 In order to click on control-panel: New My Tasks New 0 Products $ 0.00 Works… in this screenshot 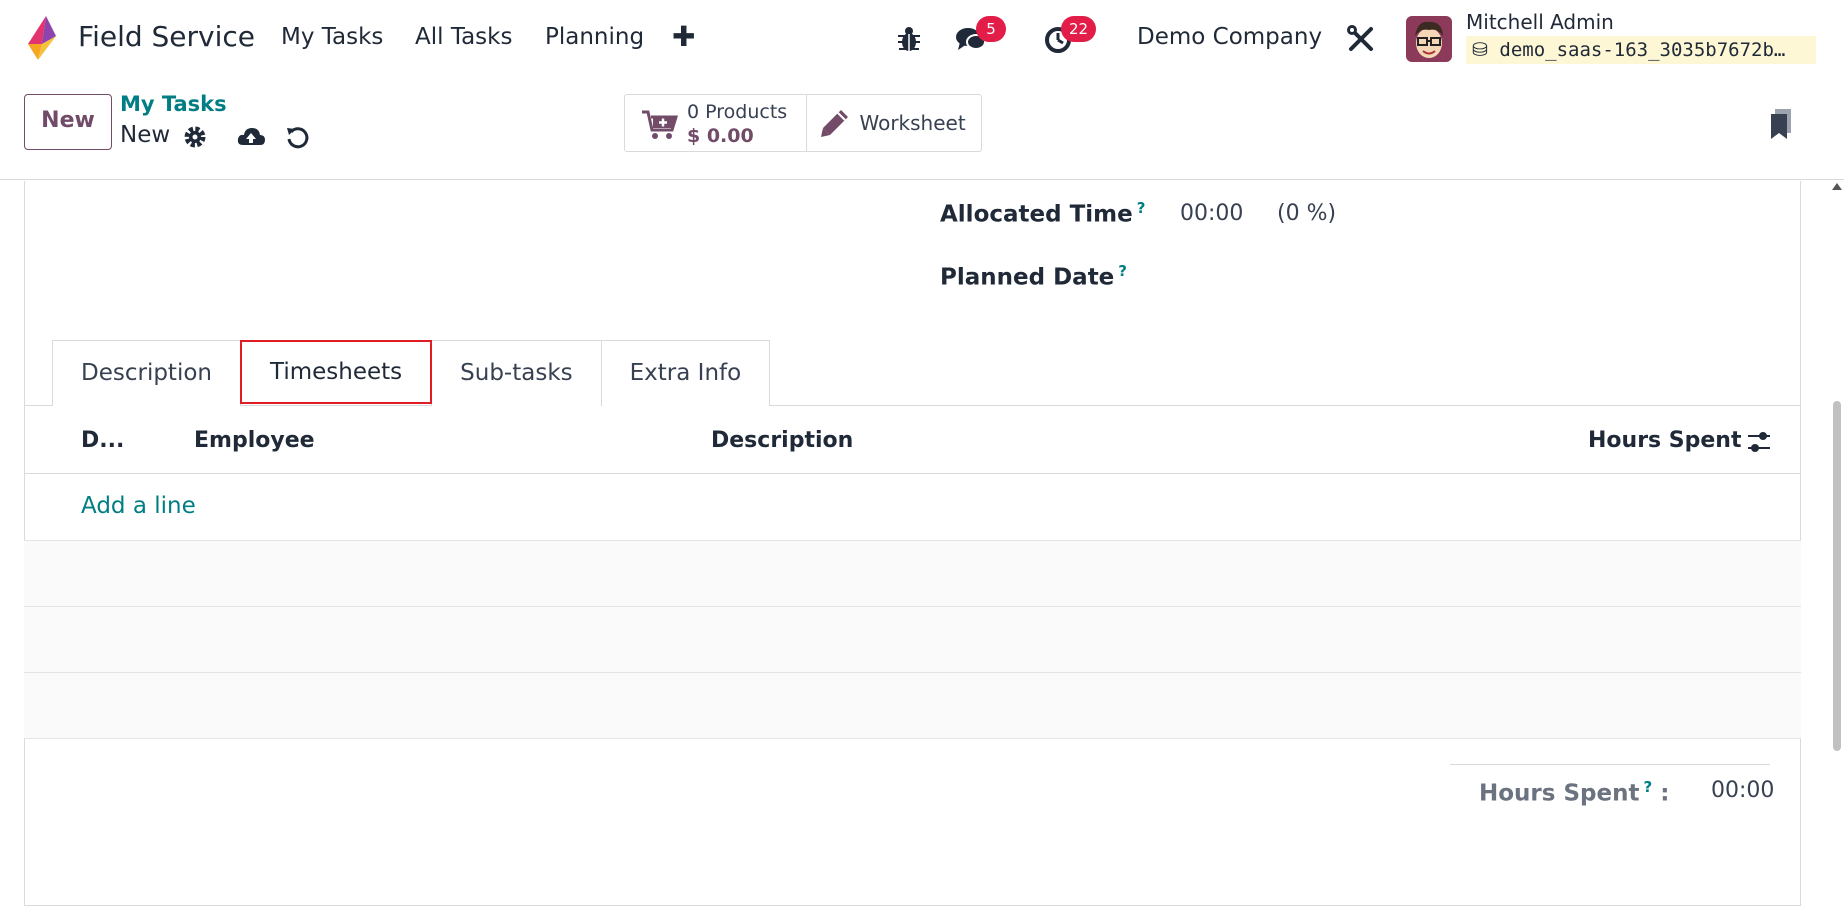, I will do `click(922, 129)`.